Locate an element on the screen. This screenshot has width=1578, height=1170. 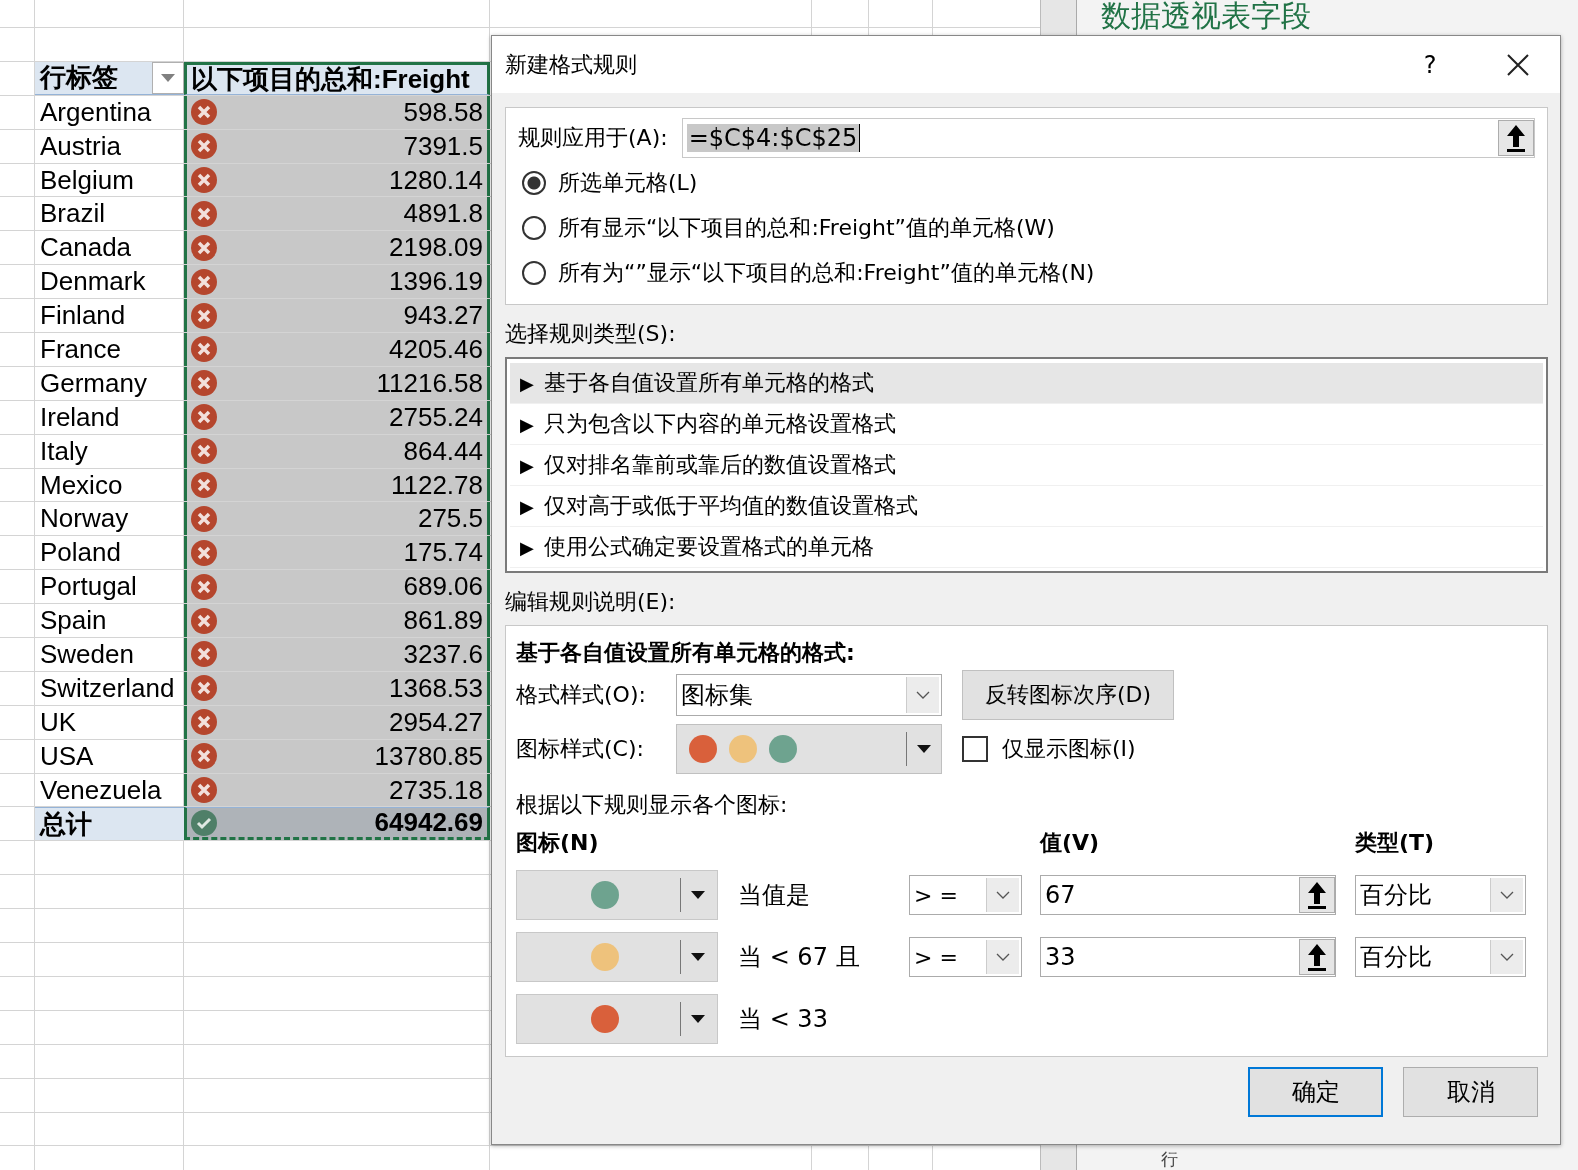
value-text: 861.89 is located at coordinates (443, 621).